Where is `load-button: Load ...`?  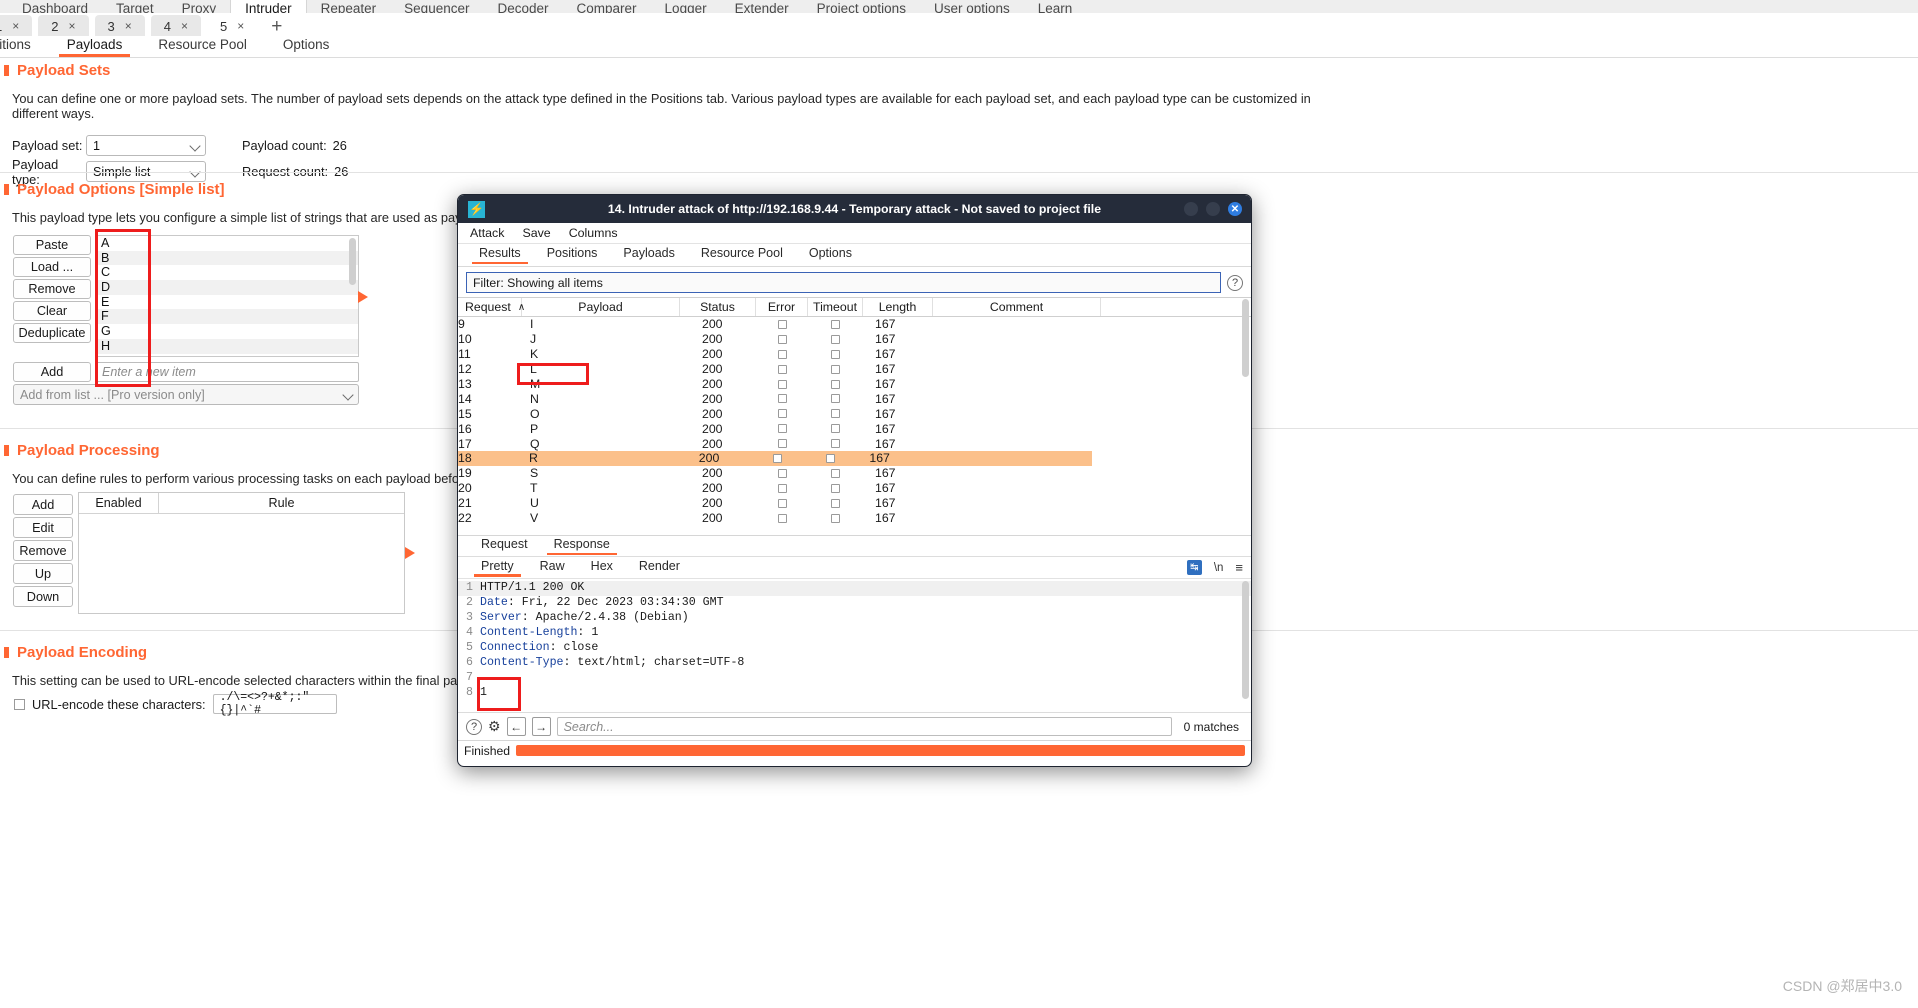
load-button: Load ... is located at coordinates (52, 267).